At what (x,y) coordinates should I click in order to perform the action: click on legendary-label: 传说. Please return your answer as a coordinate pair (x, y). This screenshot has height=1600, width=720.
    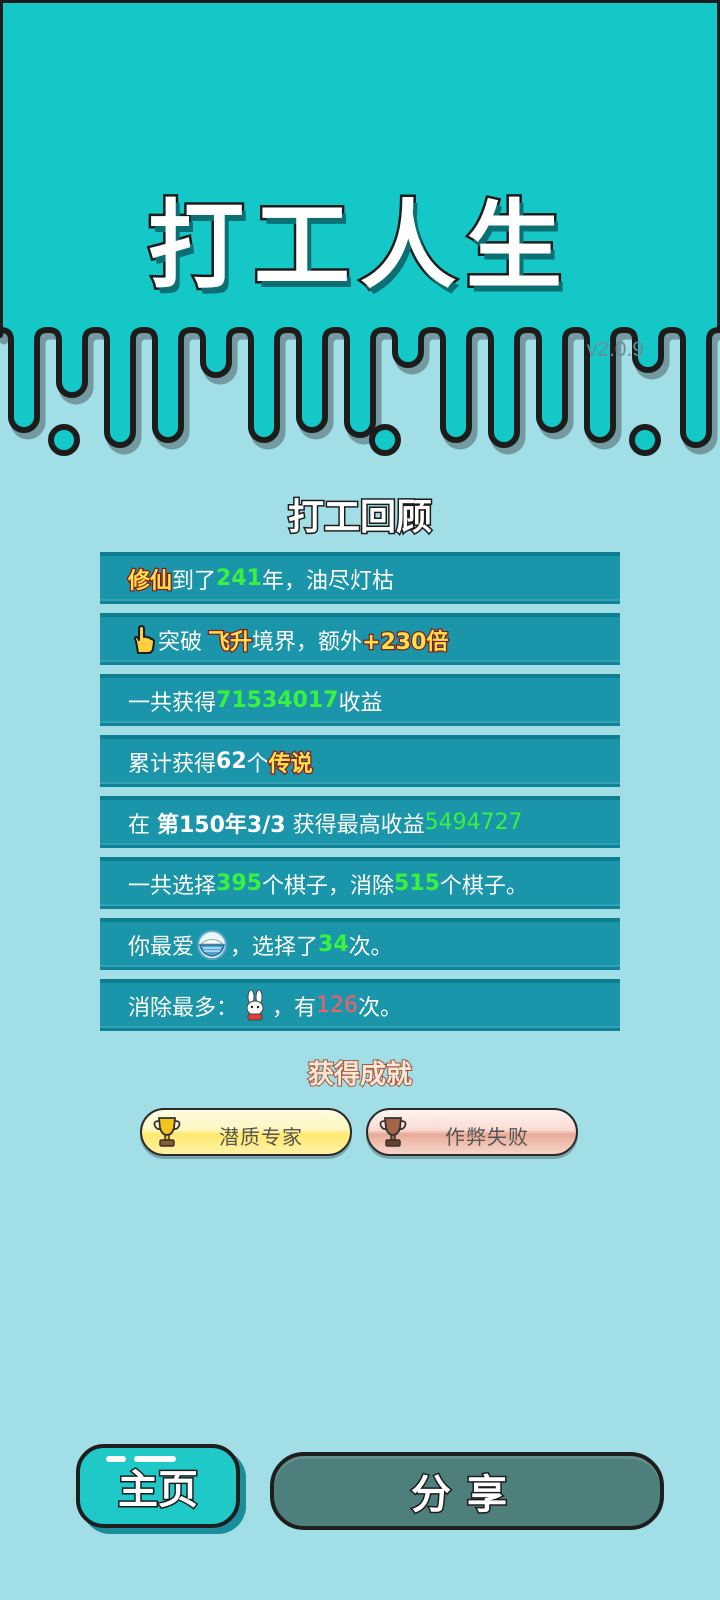
    Looking at the image, I should click on (290, 764).